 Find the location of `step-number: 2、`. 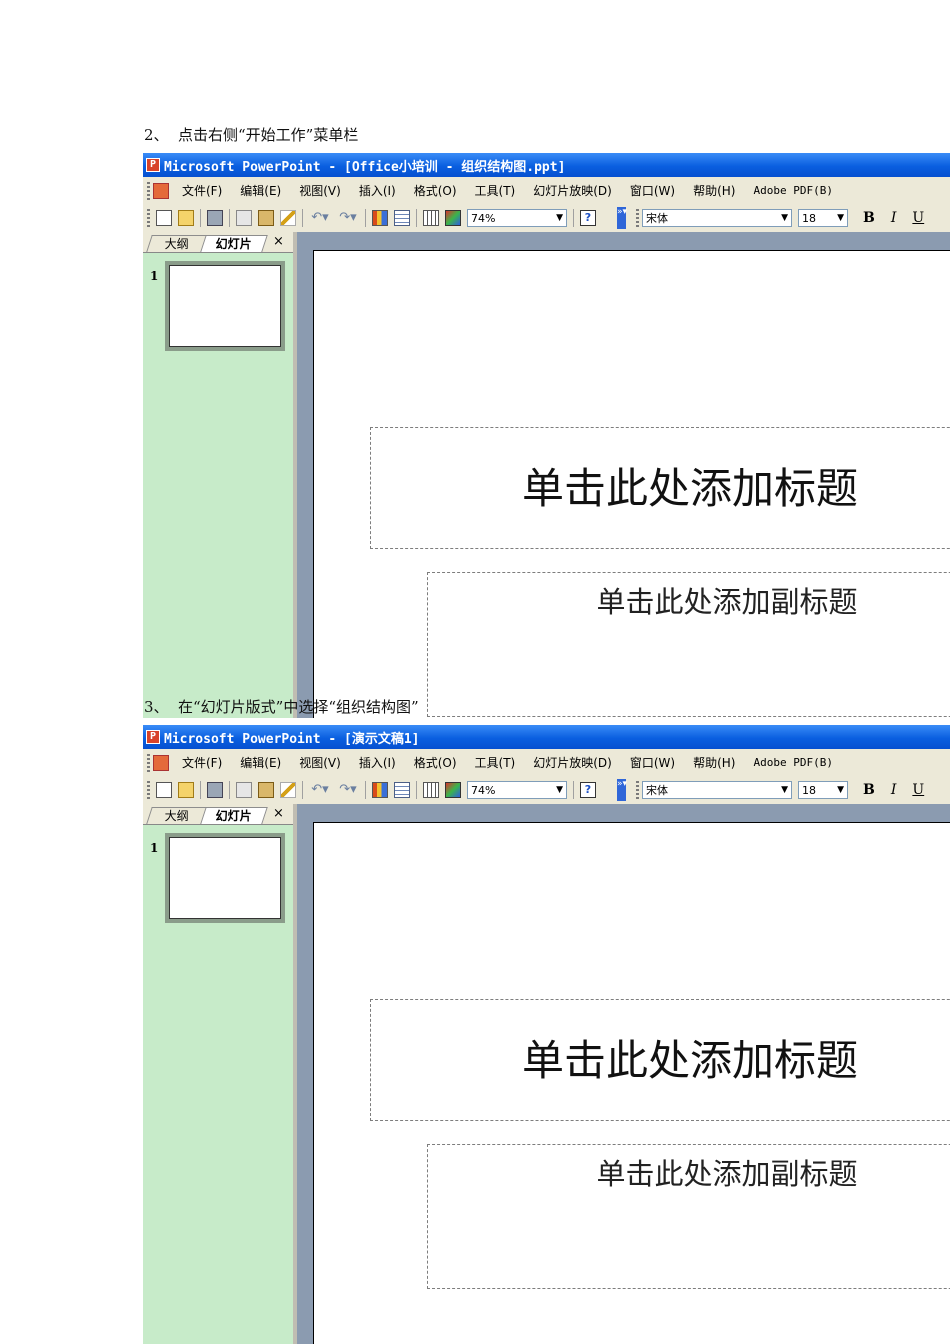

step-number: 2、 is located at coordinates (156, 135).